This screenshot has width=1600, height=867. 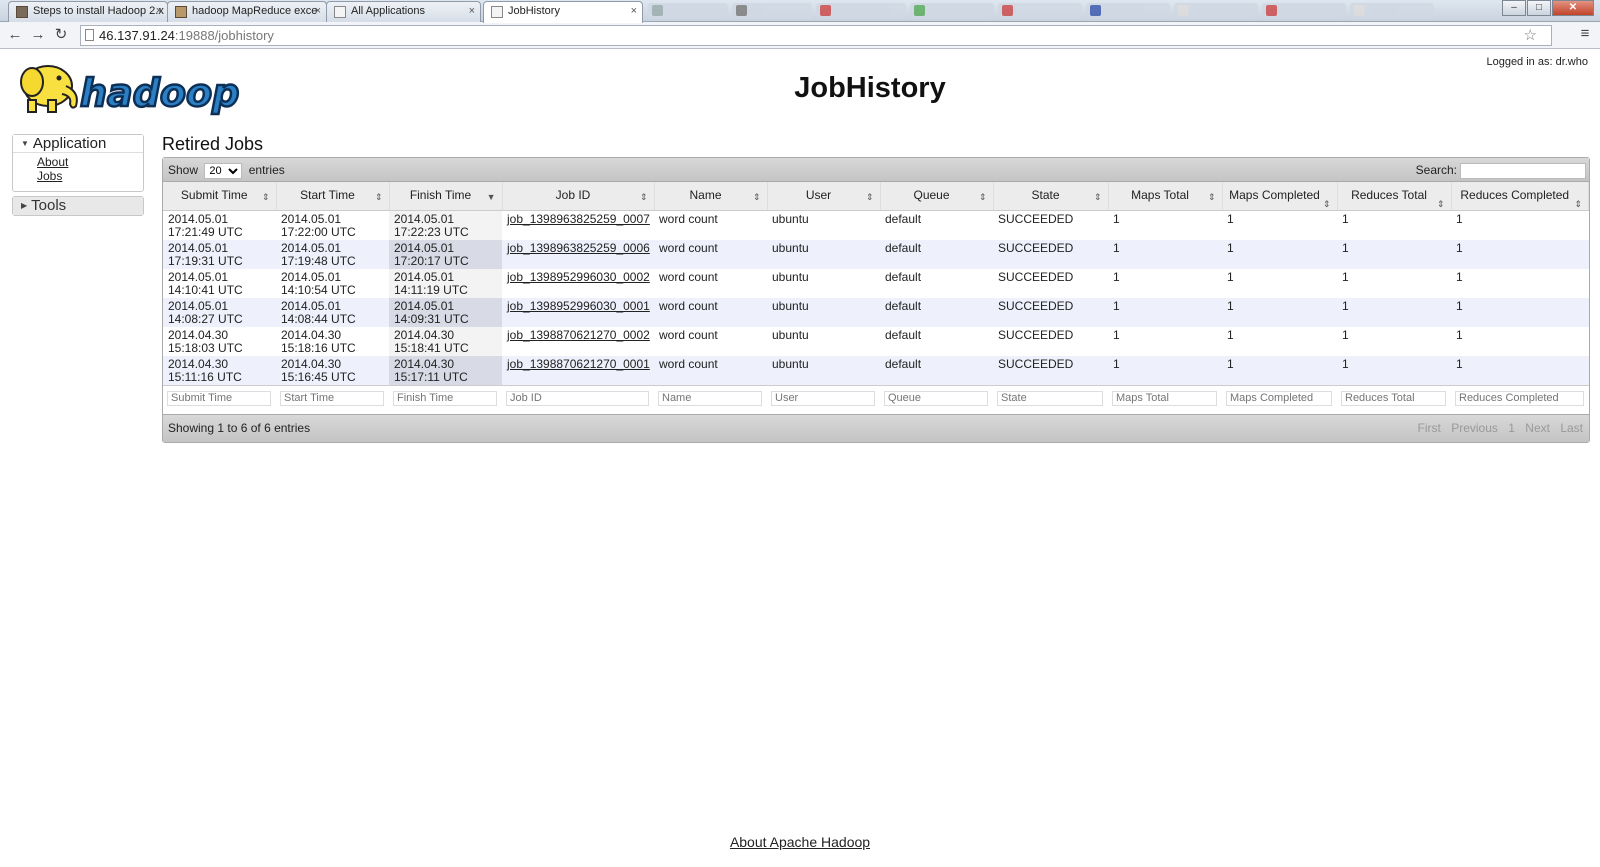 What do you see at coordinates (61, 35) in the screenshot?
I see `reload-icon: ↻` at bounding box center [61, 35].